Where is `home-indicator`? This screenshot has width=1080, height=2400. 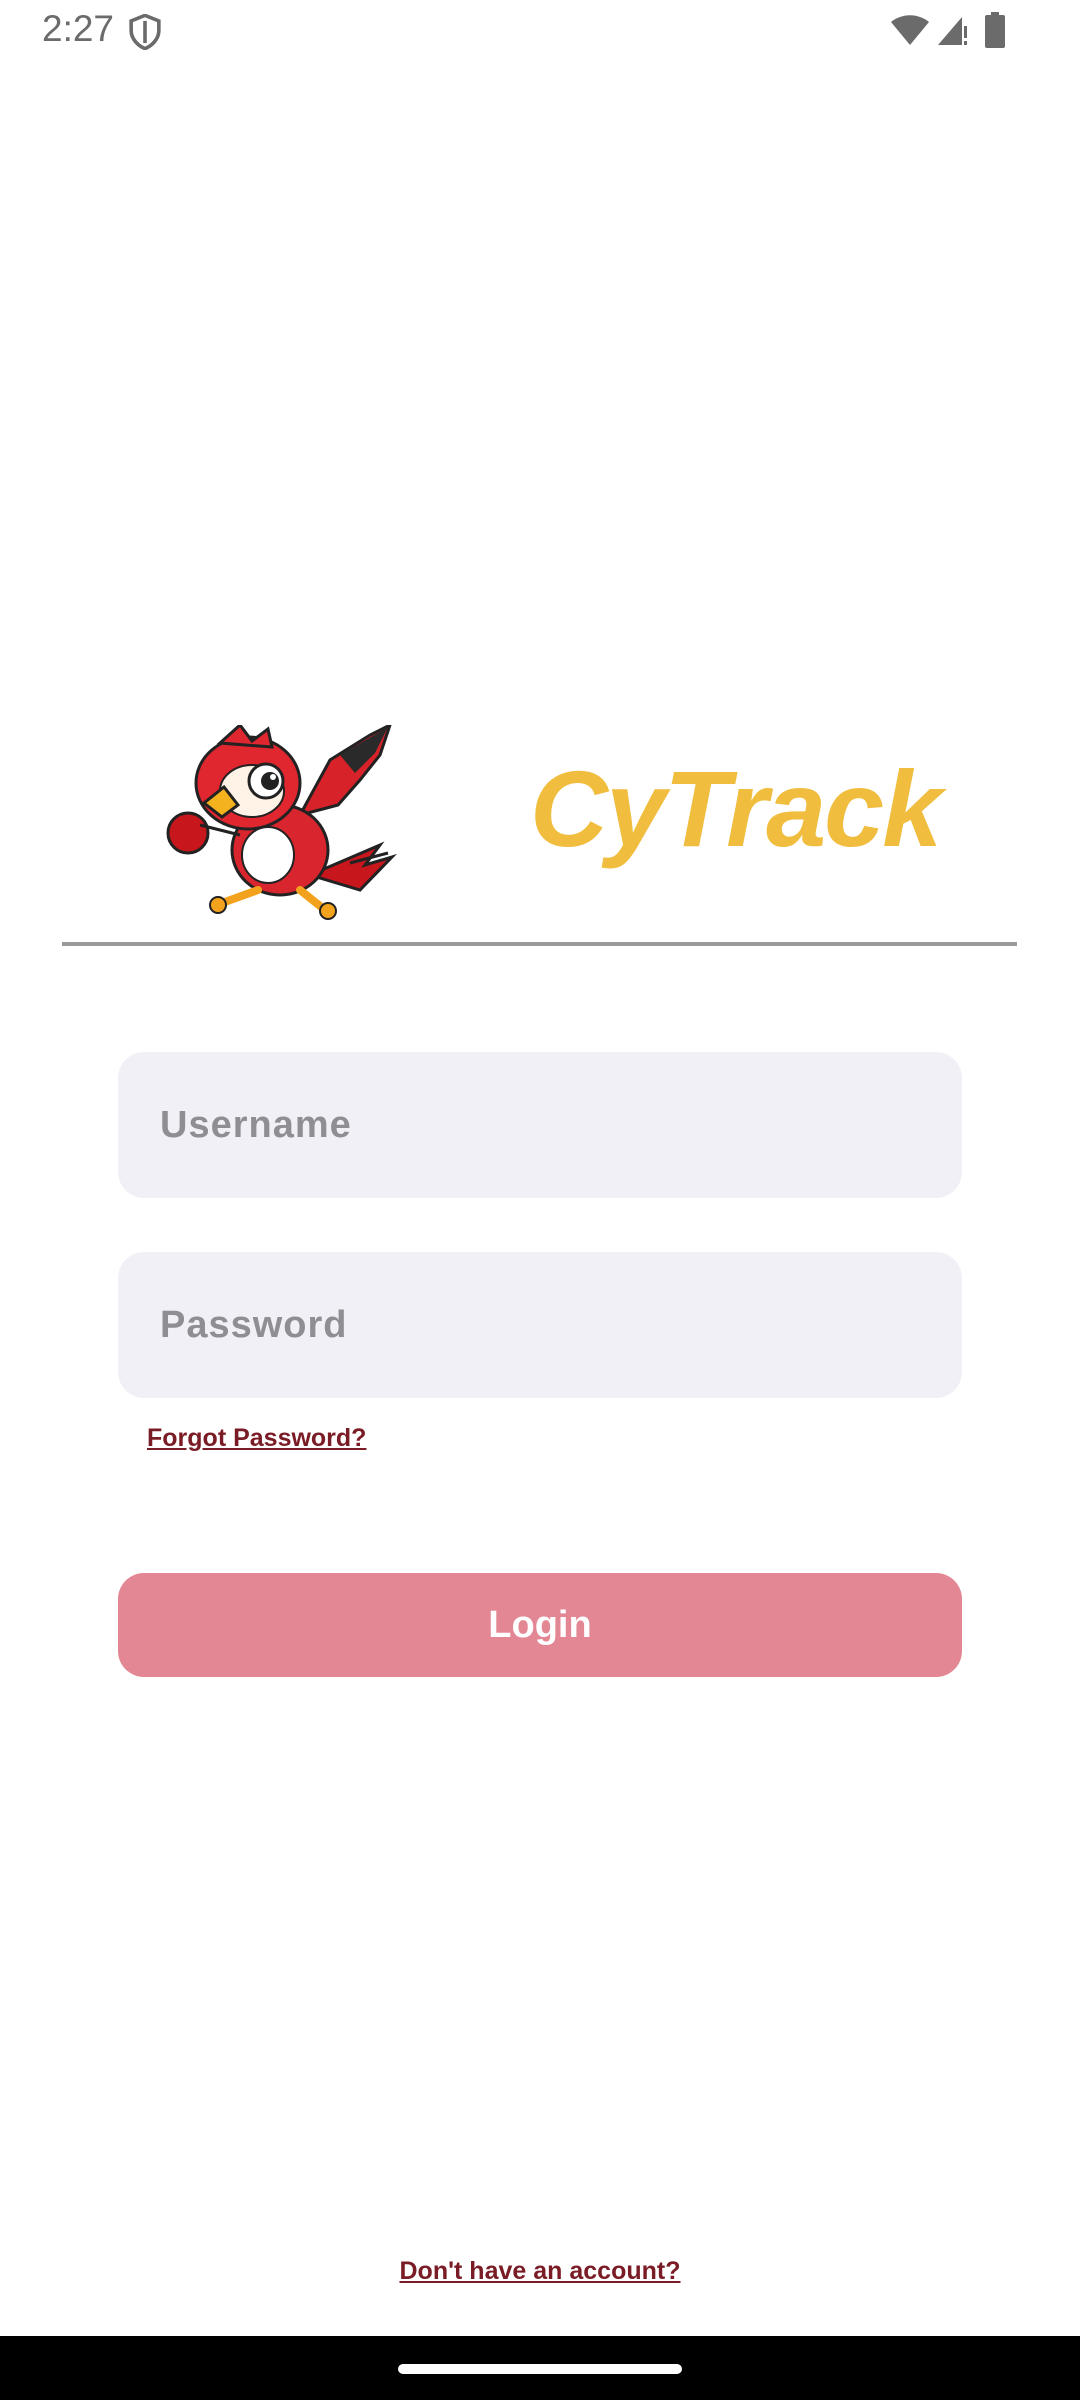
home-indicator is located at coordinates (540, 2369).